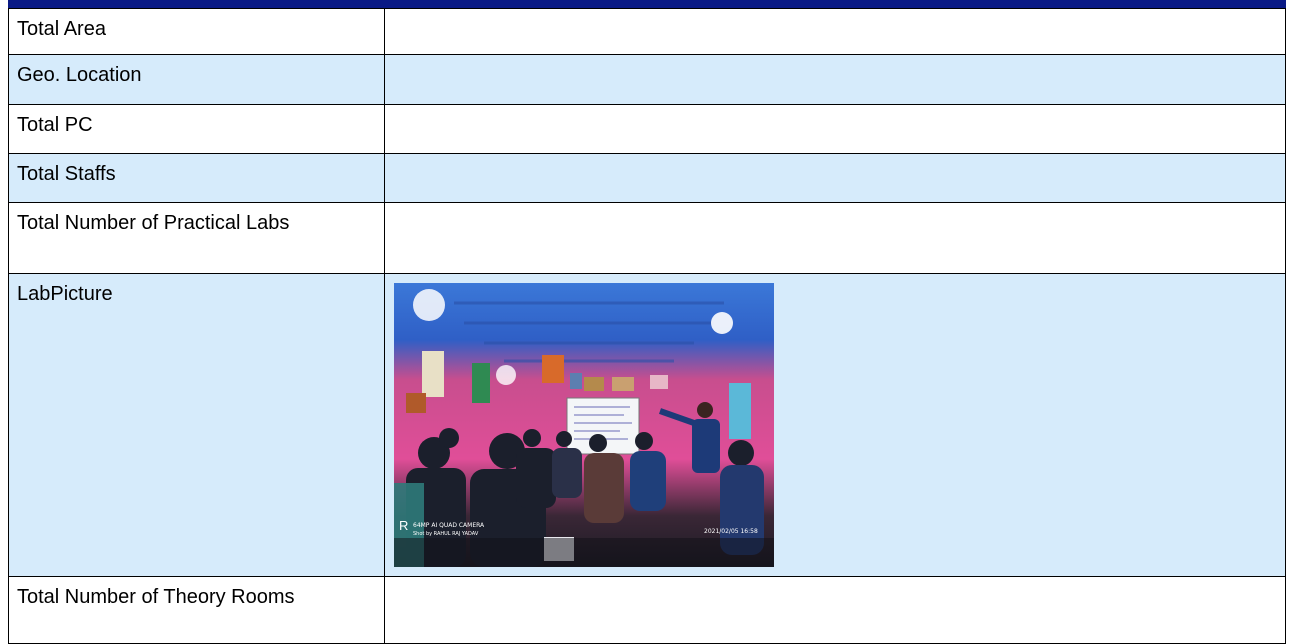 Image resolution: width=1293 pixels, height=644 pixels. I want to click on header-bar, so click(647, 4).